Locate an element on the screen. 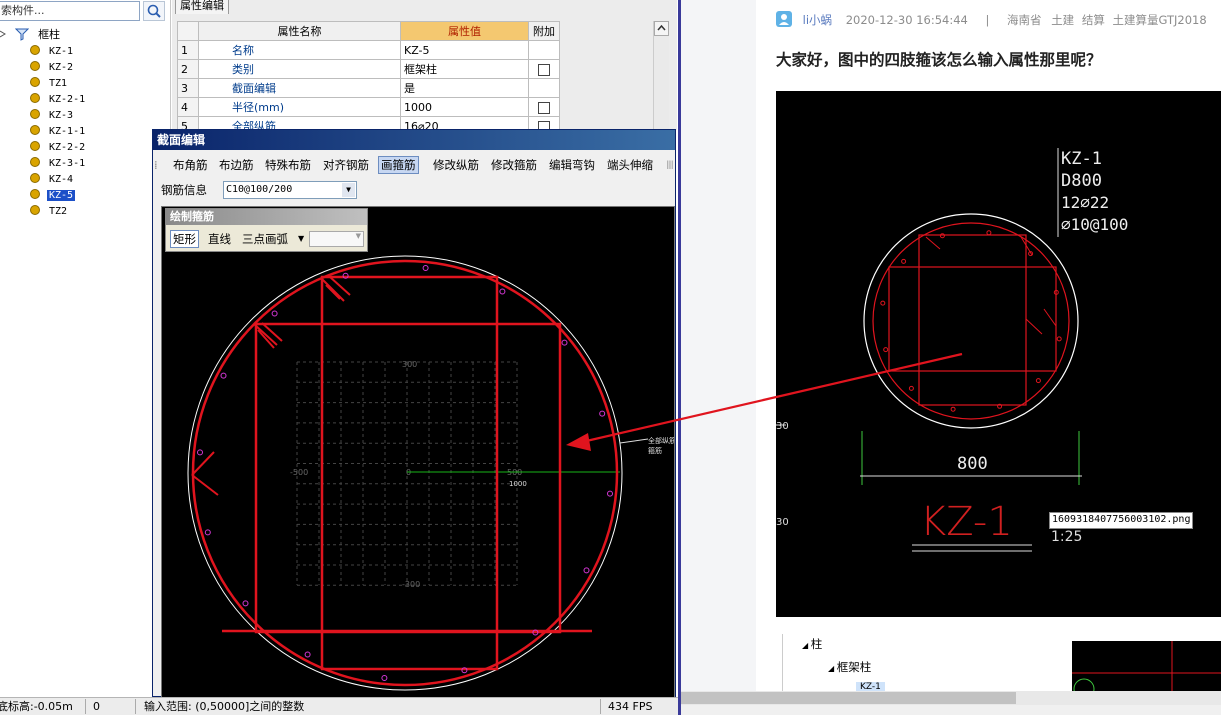 The height and width of the screenshot is (715, 1221). tree-root-frame-column: 框柱 is located at coordinates (30, 35).